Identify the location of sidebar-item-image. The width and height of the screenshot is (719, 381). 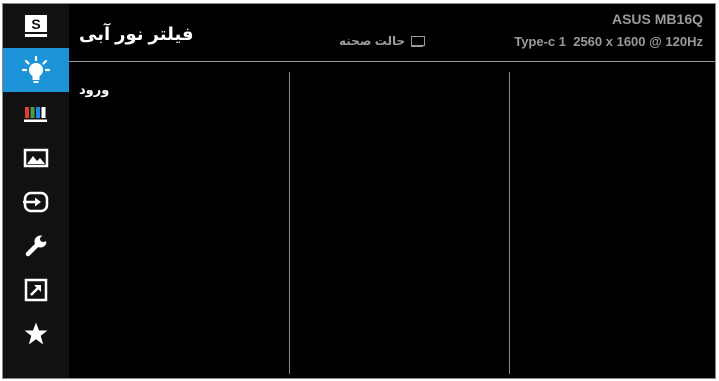
(36, 158).